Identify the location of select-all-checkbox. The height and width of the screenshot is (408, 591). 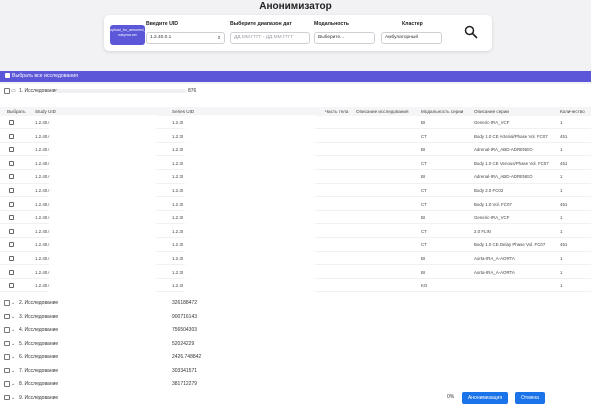
(7, 75).